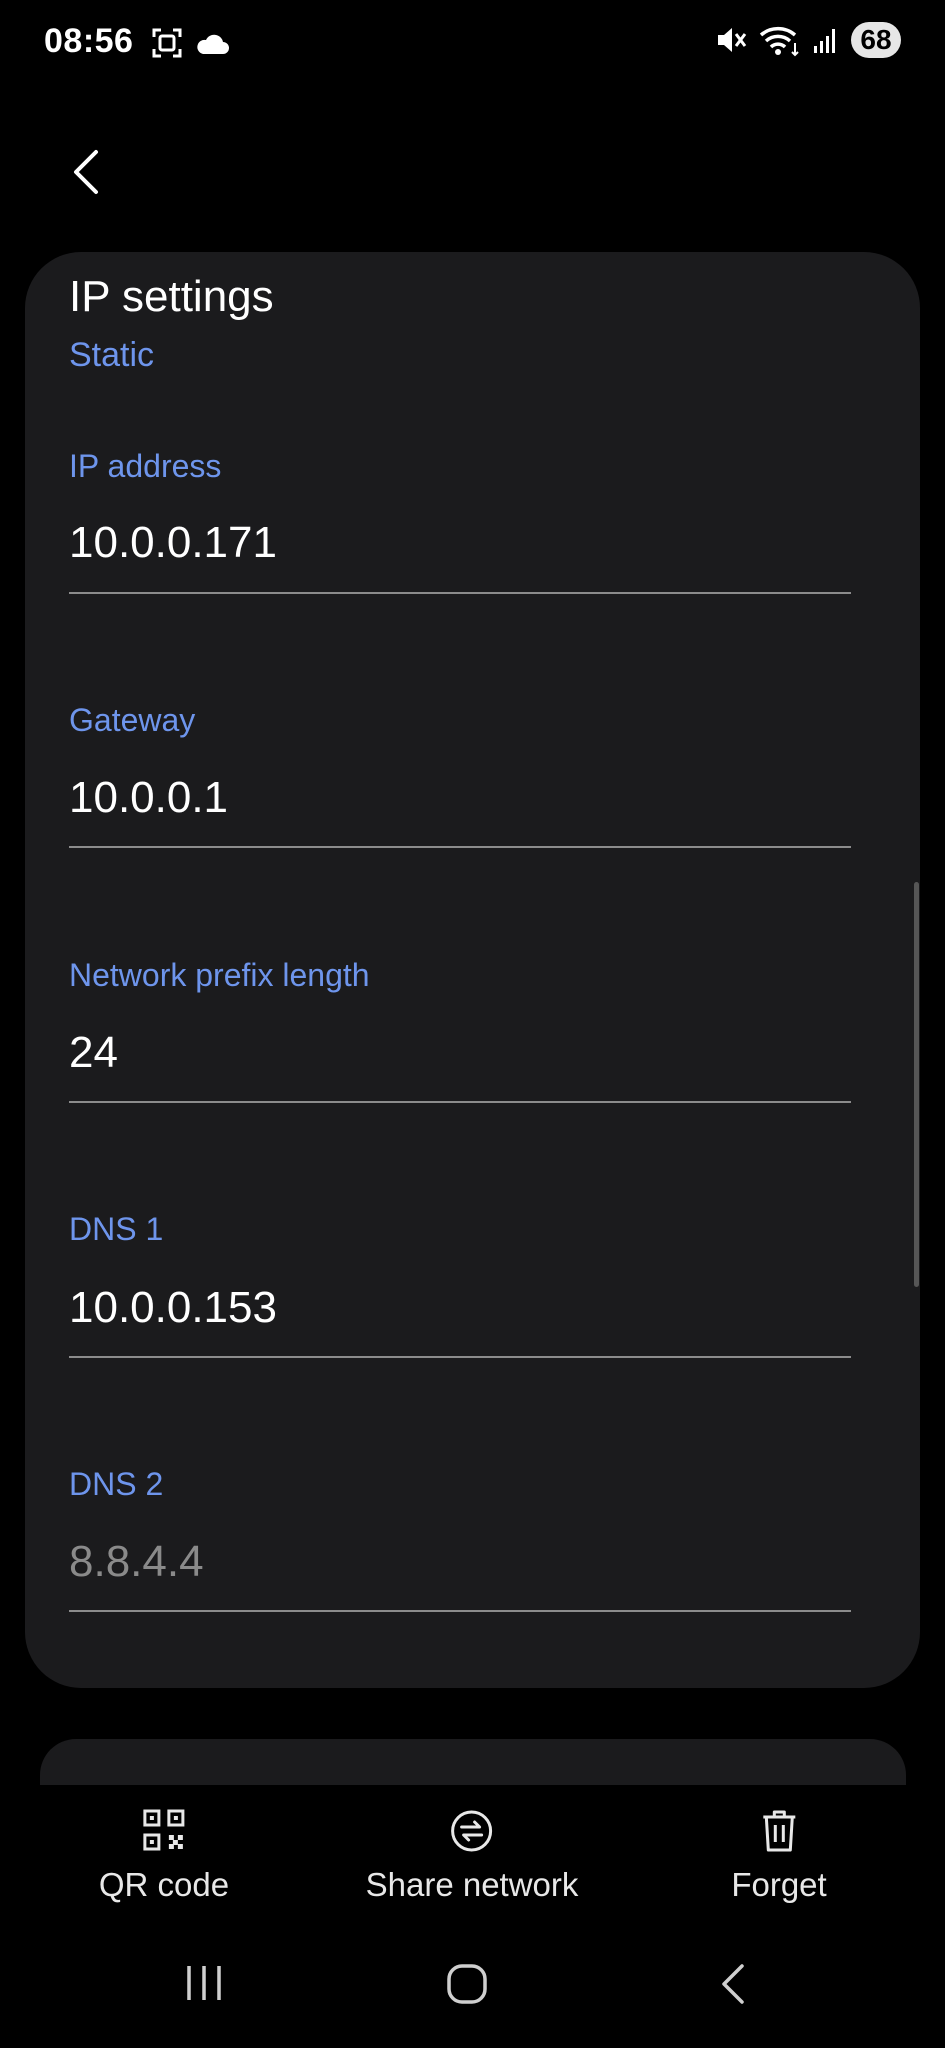 The height and width of the screenshot is (2048, 945). I want to click on trash-icon, so click(779, 1831).